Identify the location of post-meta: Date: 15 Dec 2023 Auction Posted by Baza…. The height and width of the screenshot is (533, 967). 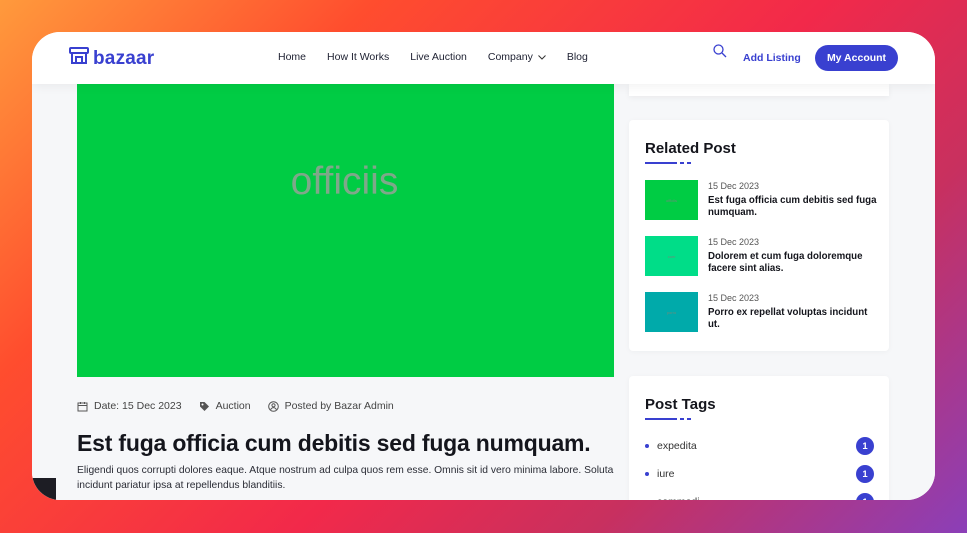
(235, 406).